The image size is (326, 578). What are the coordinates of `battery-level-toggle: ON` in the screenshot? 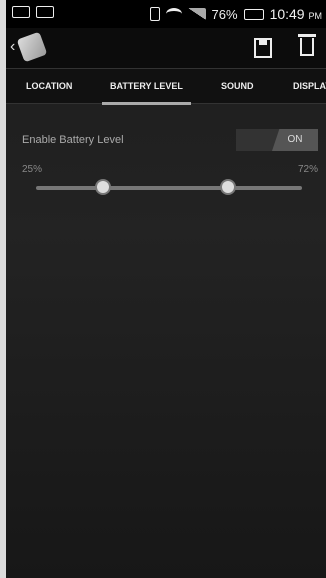 It's located at (277, 140).